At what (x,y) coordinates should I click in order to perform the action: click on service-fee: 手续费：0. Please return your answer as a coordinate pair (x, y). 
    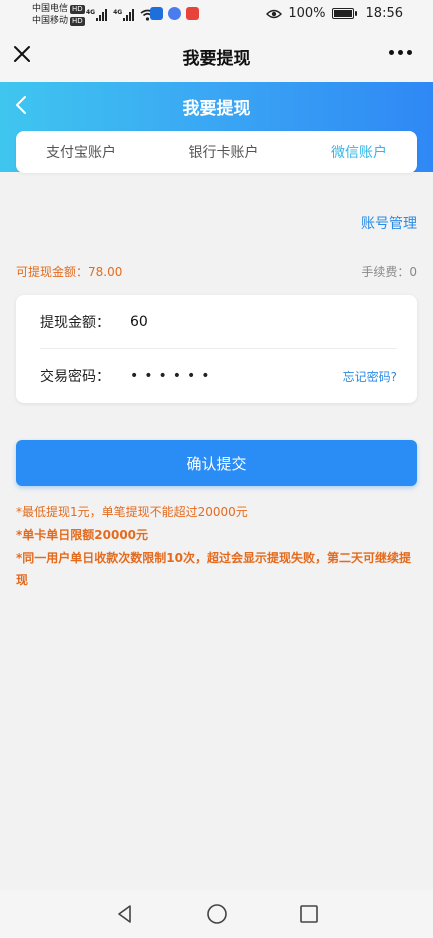
    Looking at the image, I should click on (389, 272).